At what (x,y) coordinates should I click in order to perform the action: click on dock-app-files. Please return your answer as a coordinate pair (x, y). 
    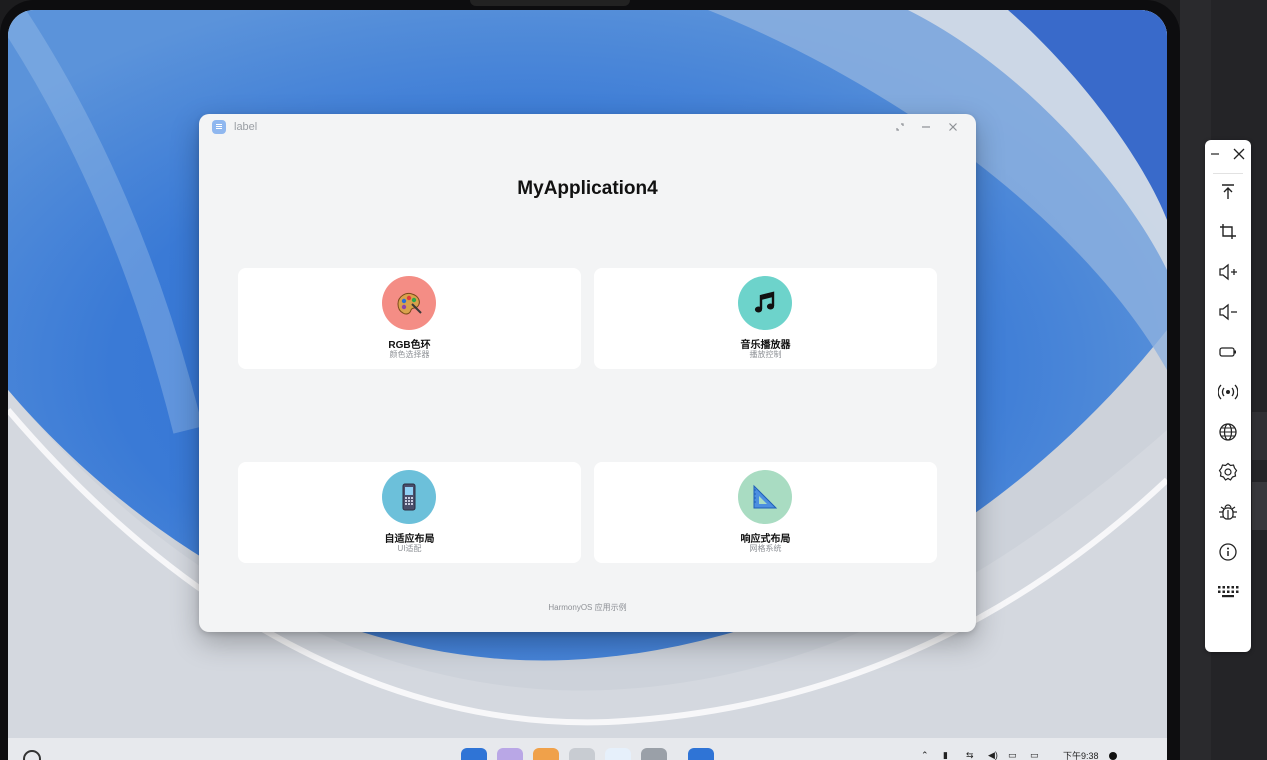
    Looking at the image, I should click on (474, 754).